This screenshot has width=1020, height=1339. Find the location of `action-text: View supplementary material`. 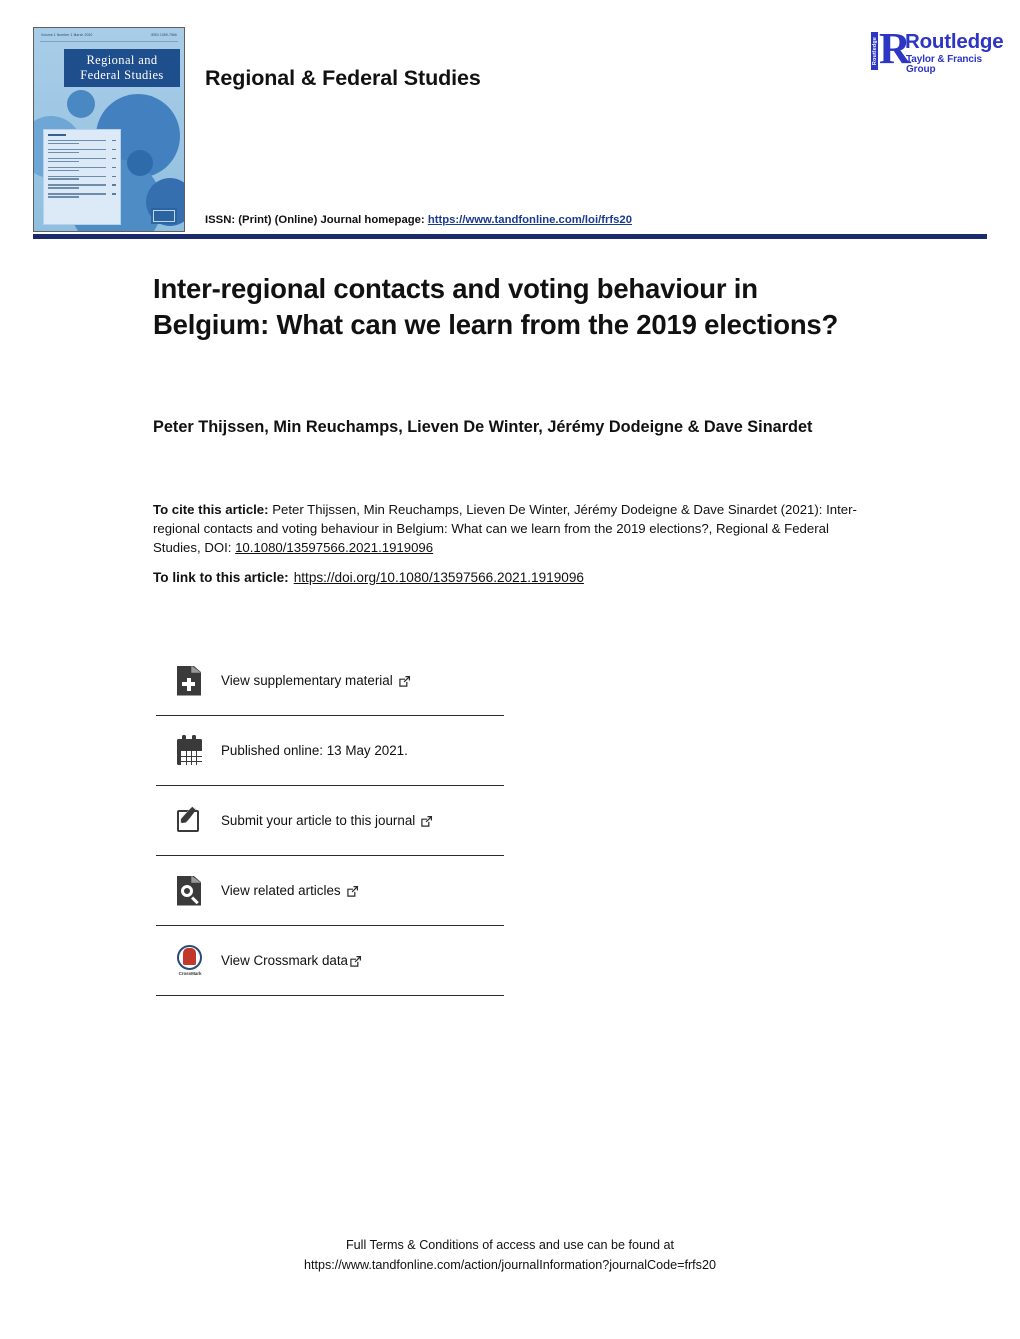

action-text: View supplementary material is located at coordinates (307, 680).